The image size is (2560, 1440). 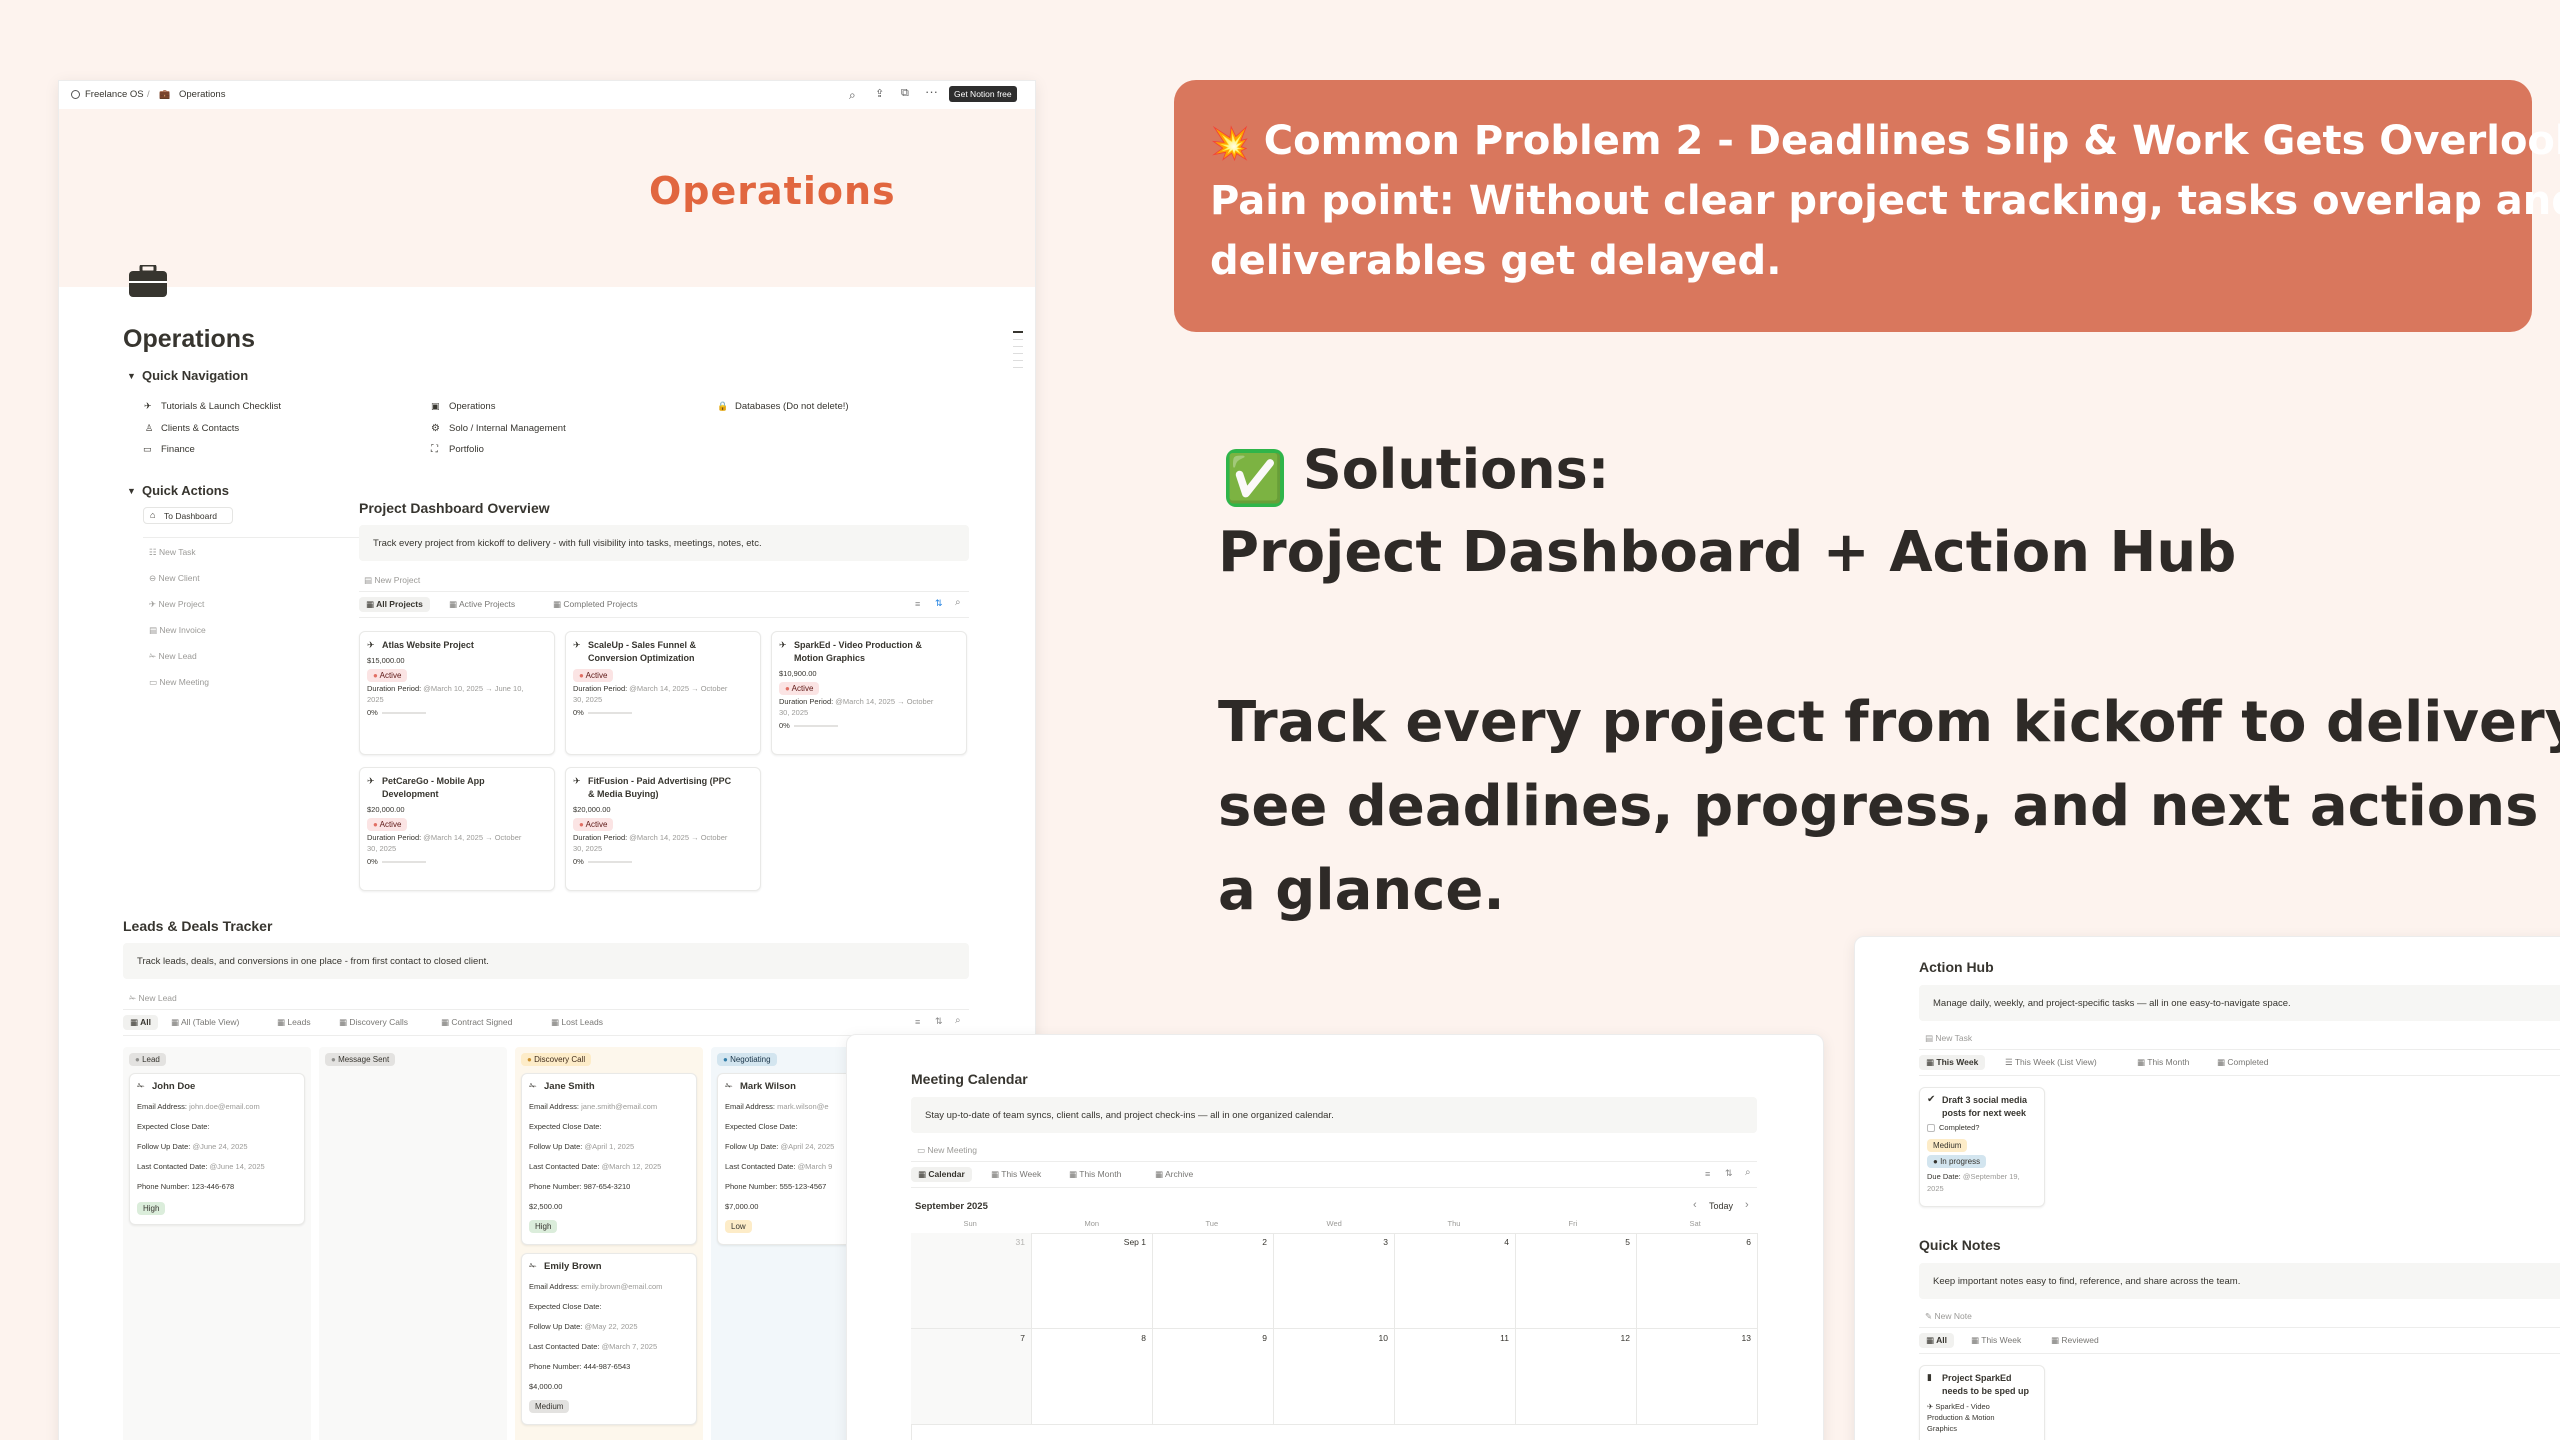 What do you see at coordinates (482, 604) in the screenshot?
I see `tab-active-projects: ▦ Active Projects` at bounding box center [482, 604].